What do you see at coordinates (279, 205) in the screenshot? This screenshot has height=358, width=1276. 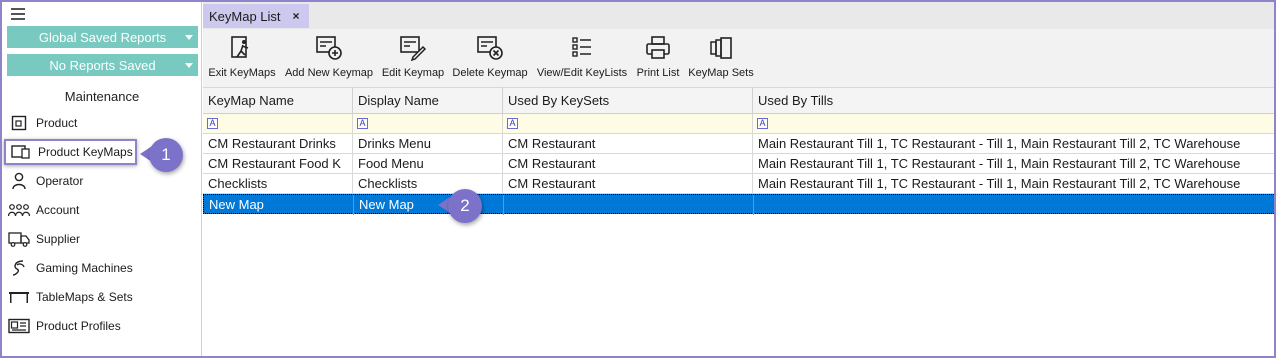 I see `cell-keymap-name: New Map` at bounding box center [279, 205].